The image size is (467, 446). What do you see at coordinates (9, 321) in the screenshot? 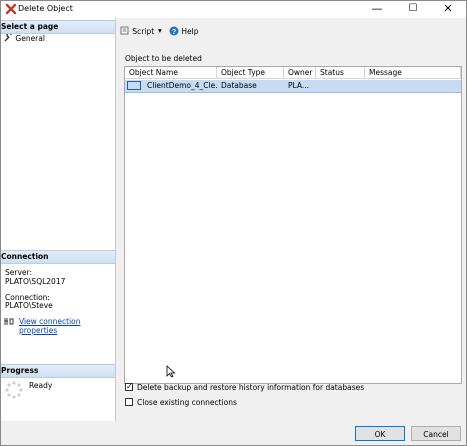
I see `connection-properties-icon` at bounding box center [9, 321].